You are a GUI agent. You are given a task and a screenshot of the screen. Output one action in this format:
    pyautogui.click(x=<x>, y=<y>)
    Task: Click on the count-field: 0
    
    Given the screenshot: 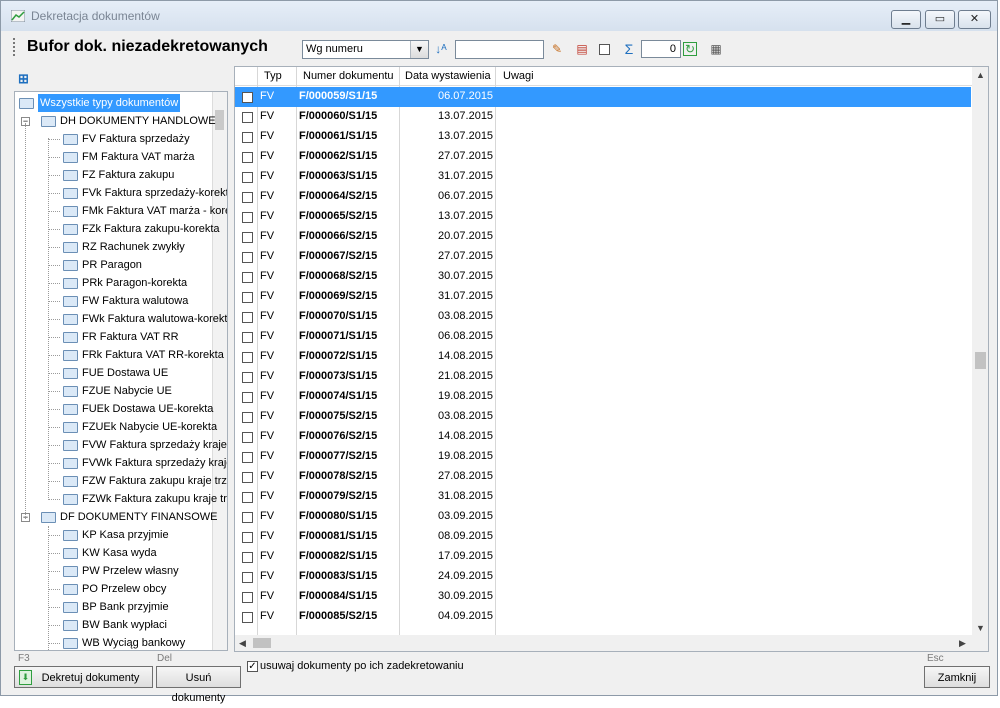 What is the action you would take?
    pyautogui.click(x=661, y=49)
    